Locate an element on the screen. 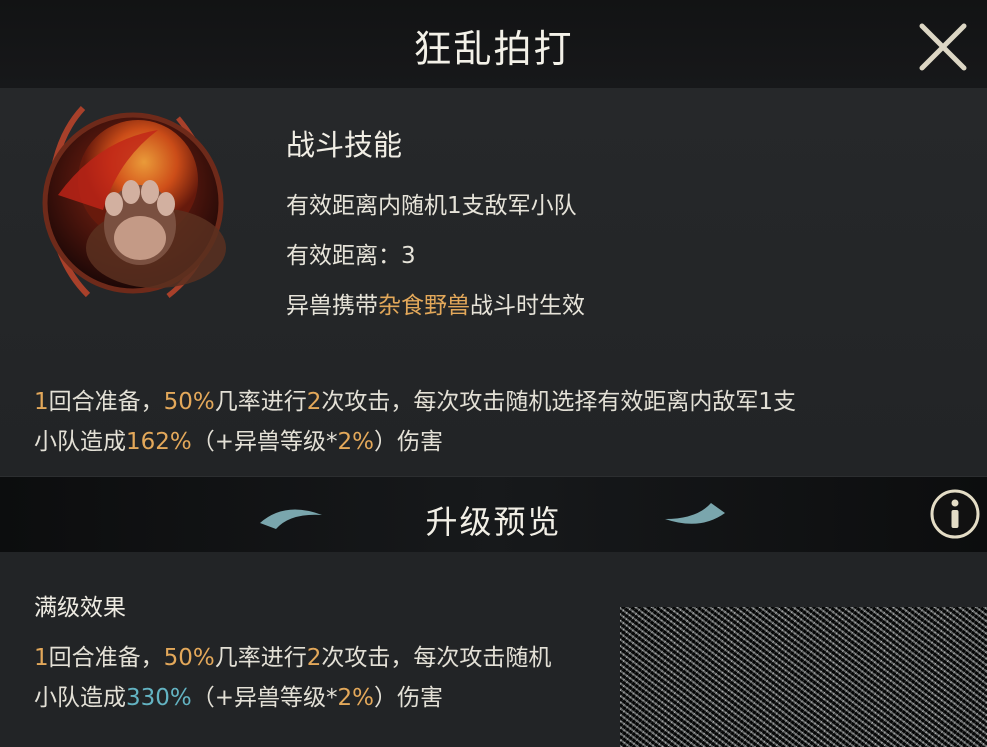  close-button is located at coordinates (943, 47).